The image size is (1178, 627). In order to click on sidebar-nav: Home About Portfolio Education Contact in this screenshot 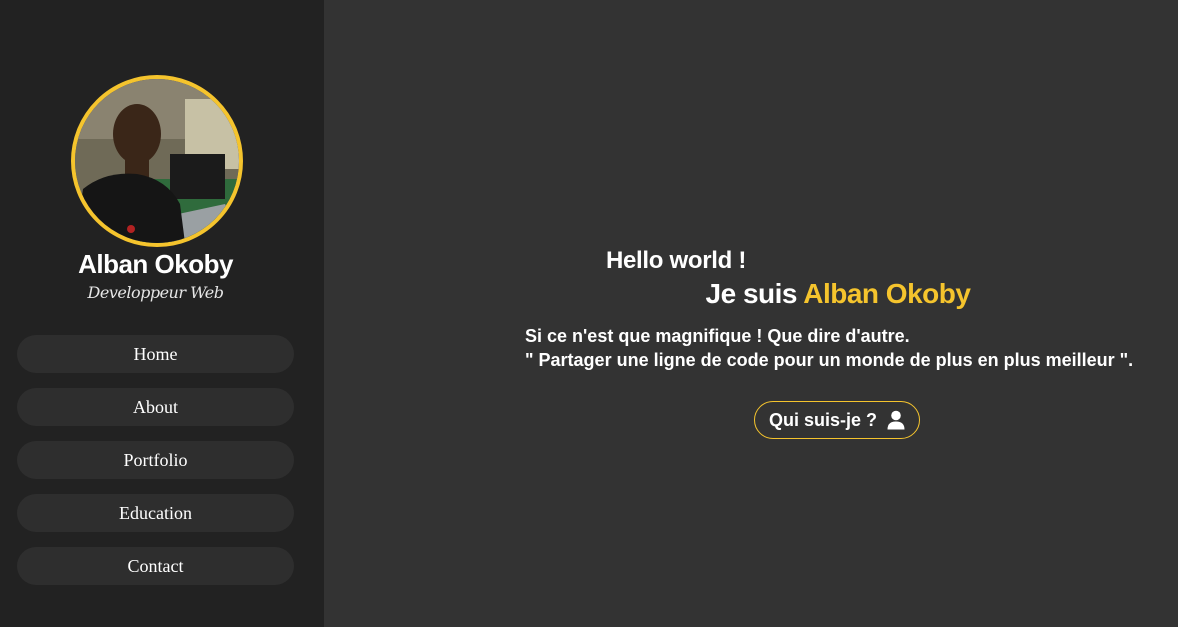, I will do `click(155, 467)`.